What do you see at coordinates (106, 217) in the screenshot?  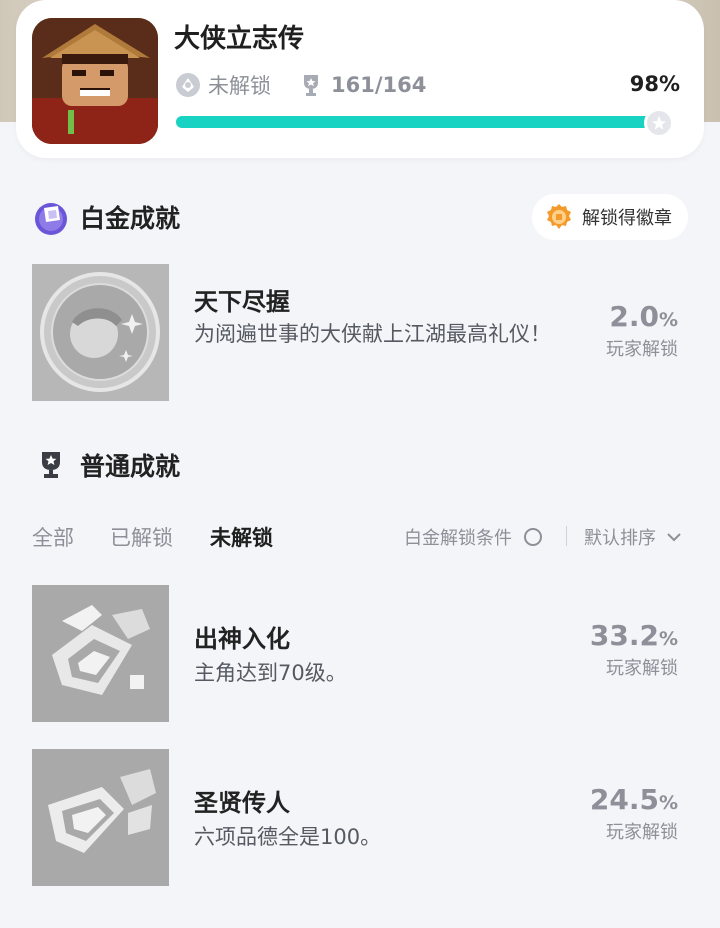 I see `platinum-section-title: 白金成就` at bounding box center [106, 217].